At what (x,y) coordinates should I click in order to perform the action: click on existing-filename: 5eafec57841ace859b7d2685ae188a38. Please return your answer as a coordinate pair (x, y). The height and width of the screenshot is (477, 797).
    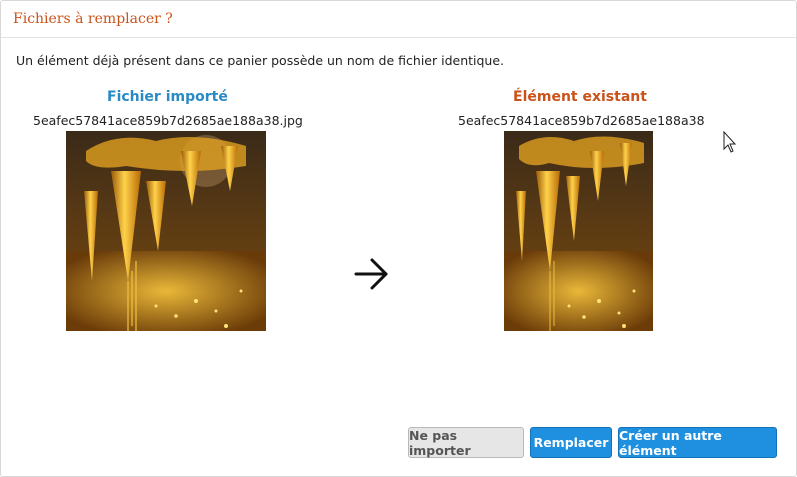
    Looking at the image, I should click on (581, 120).